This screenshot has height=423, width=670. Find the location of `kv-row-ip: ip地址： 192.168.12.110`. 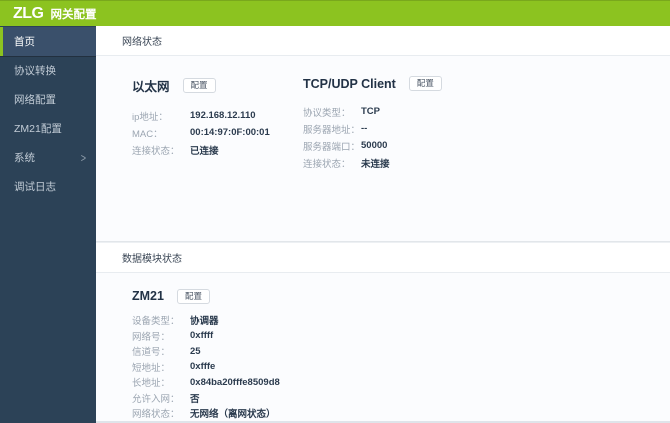

kv-row-ip: ip地址： 192.168.12.110 is located at coordinates (217, 115).